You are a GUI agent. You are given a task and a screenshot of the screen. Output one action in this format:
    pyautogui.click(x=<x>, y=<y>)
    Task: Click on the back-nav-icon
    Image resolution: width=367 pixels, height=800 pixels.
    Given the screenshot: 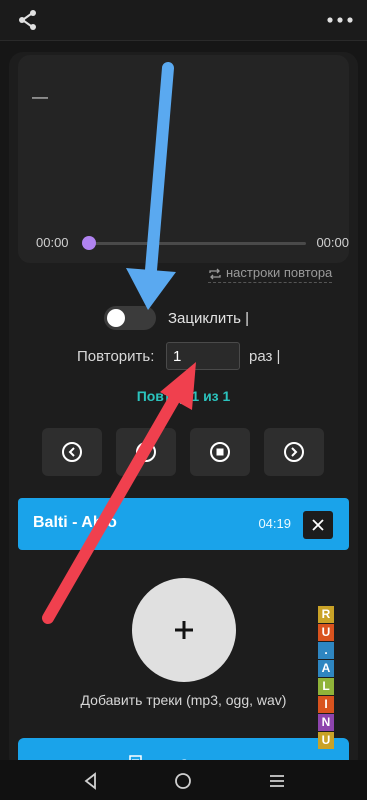 What is the action you would take?
    pyautogui.click(x=91, y=781)
    